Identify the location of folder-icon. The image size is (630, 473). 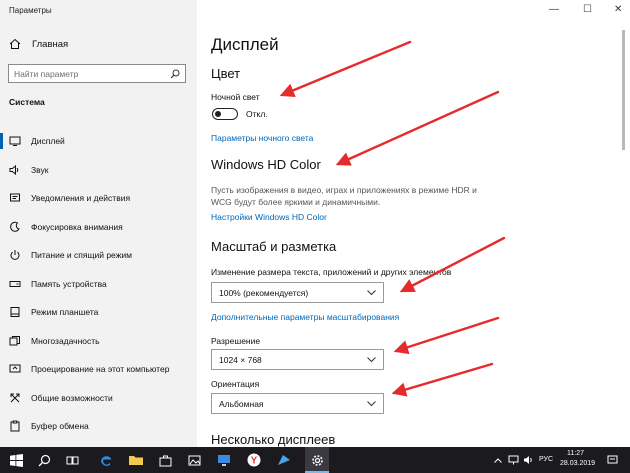
(136, 460).